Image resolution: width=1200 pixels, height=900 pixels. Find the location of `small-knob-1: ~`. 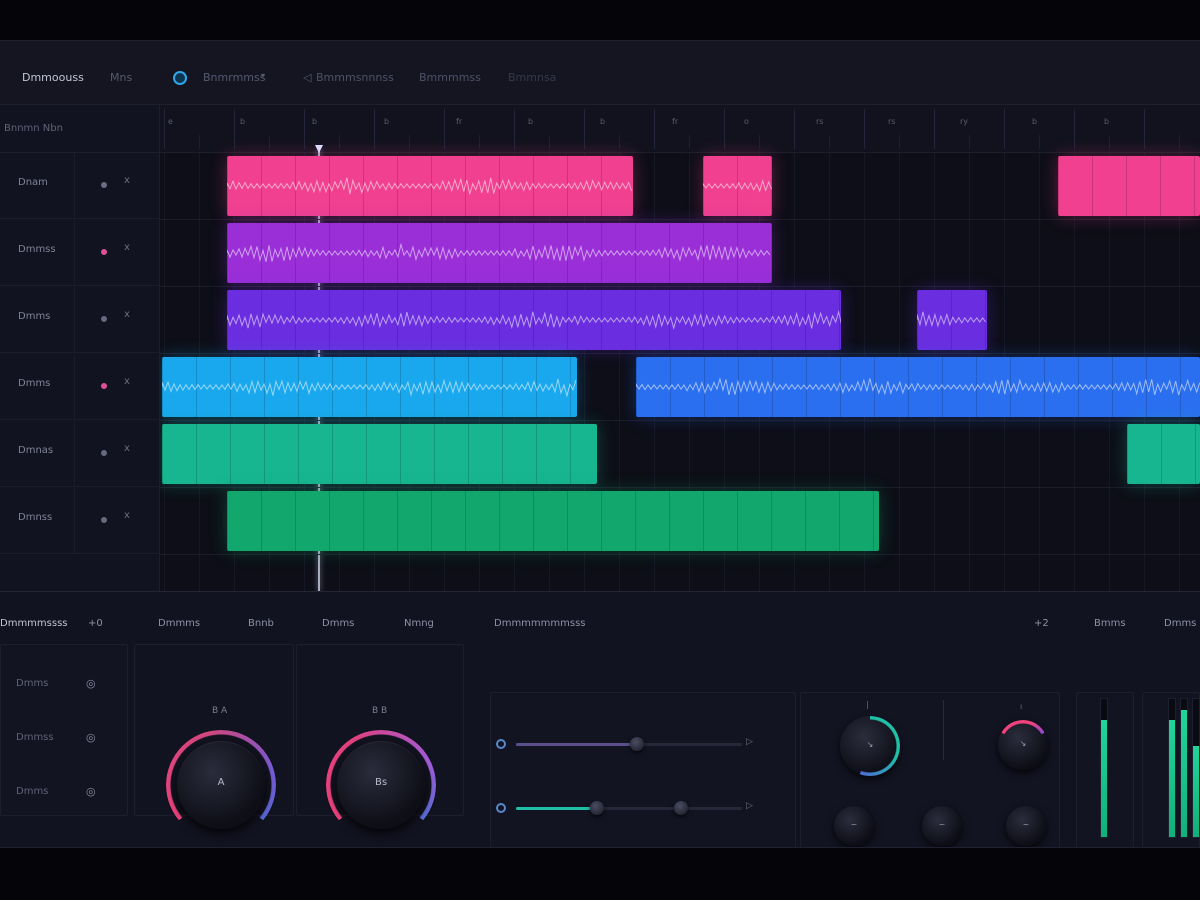

small-knob-1: ~ is located at coordinates (854, 826).